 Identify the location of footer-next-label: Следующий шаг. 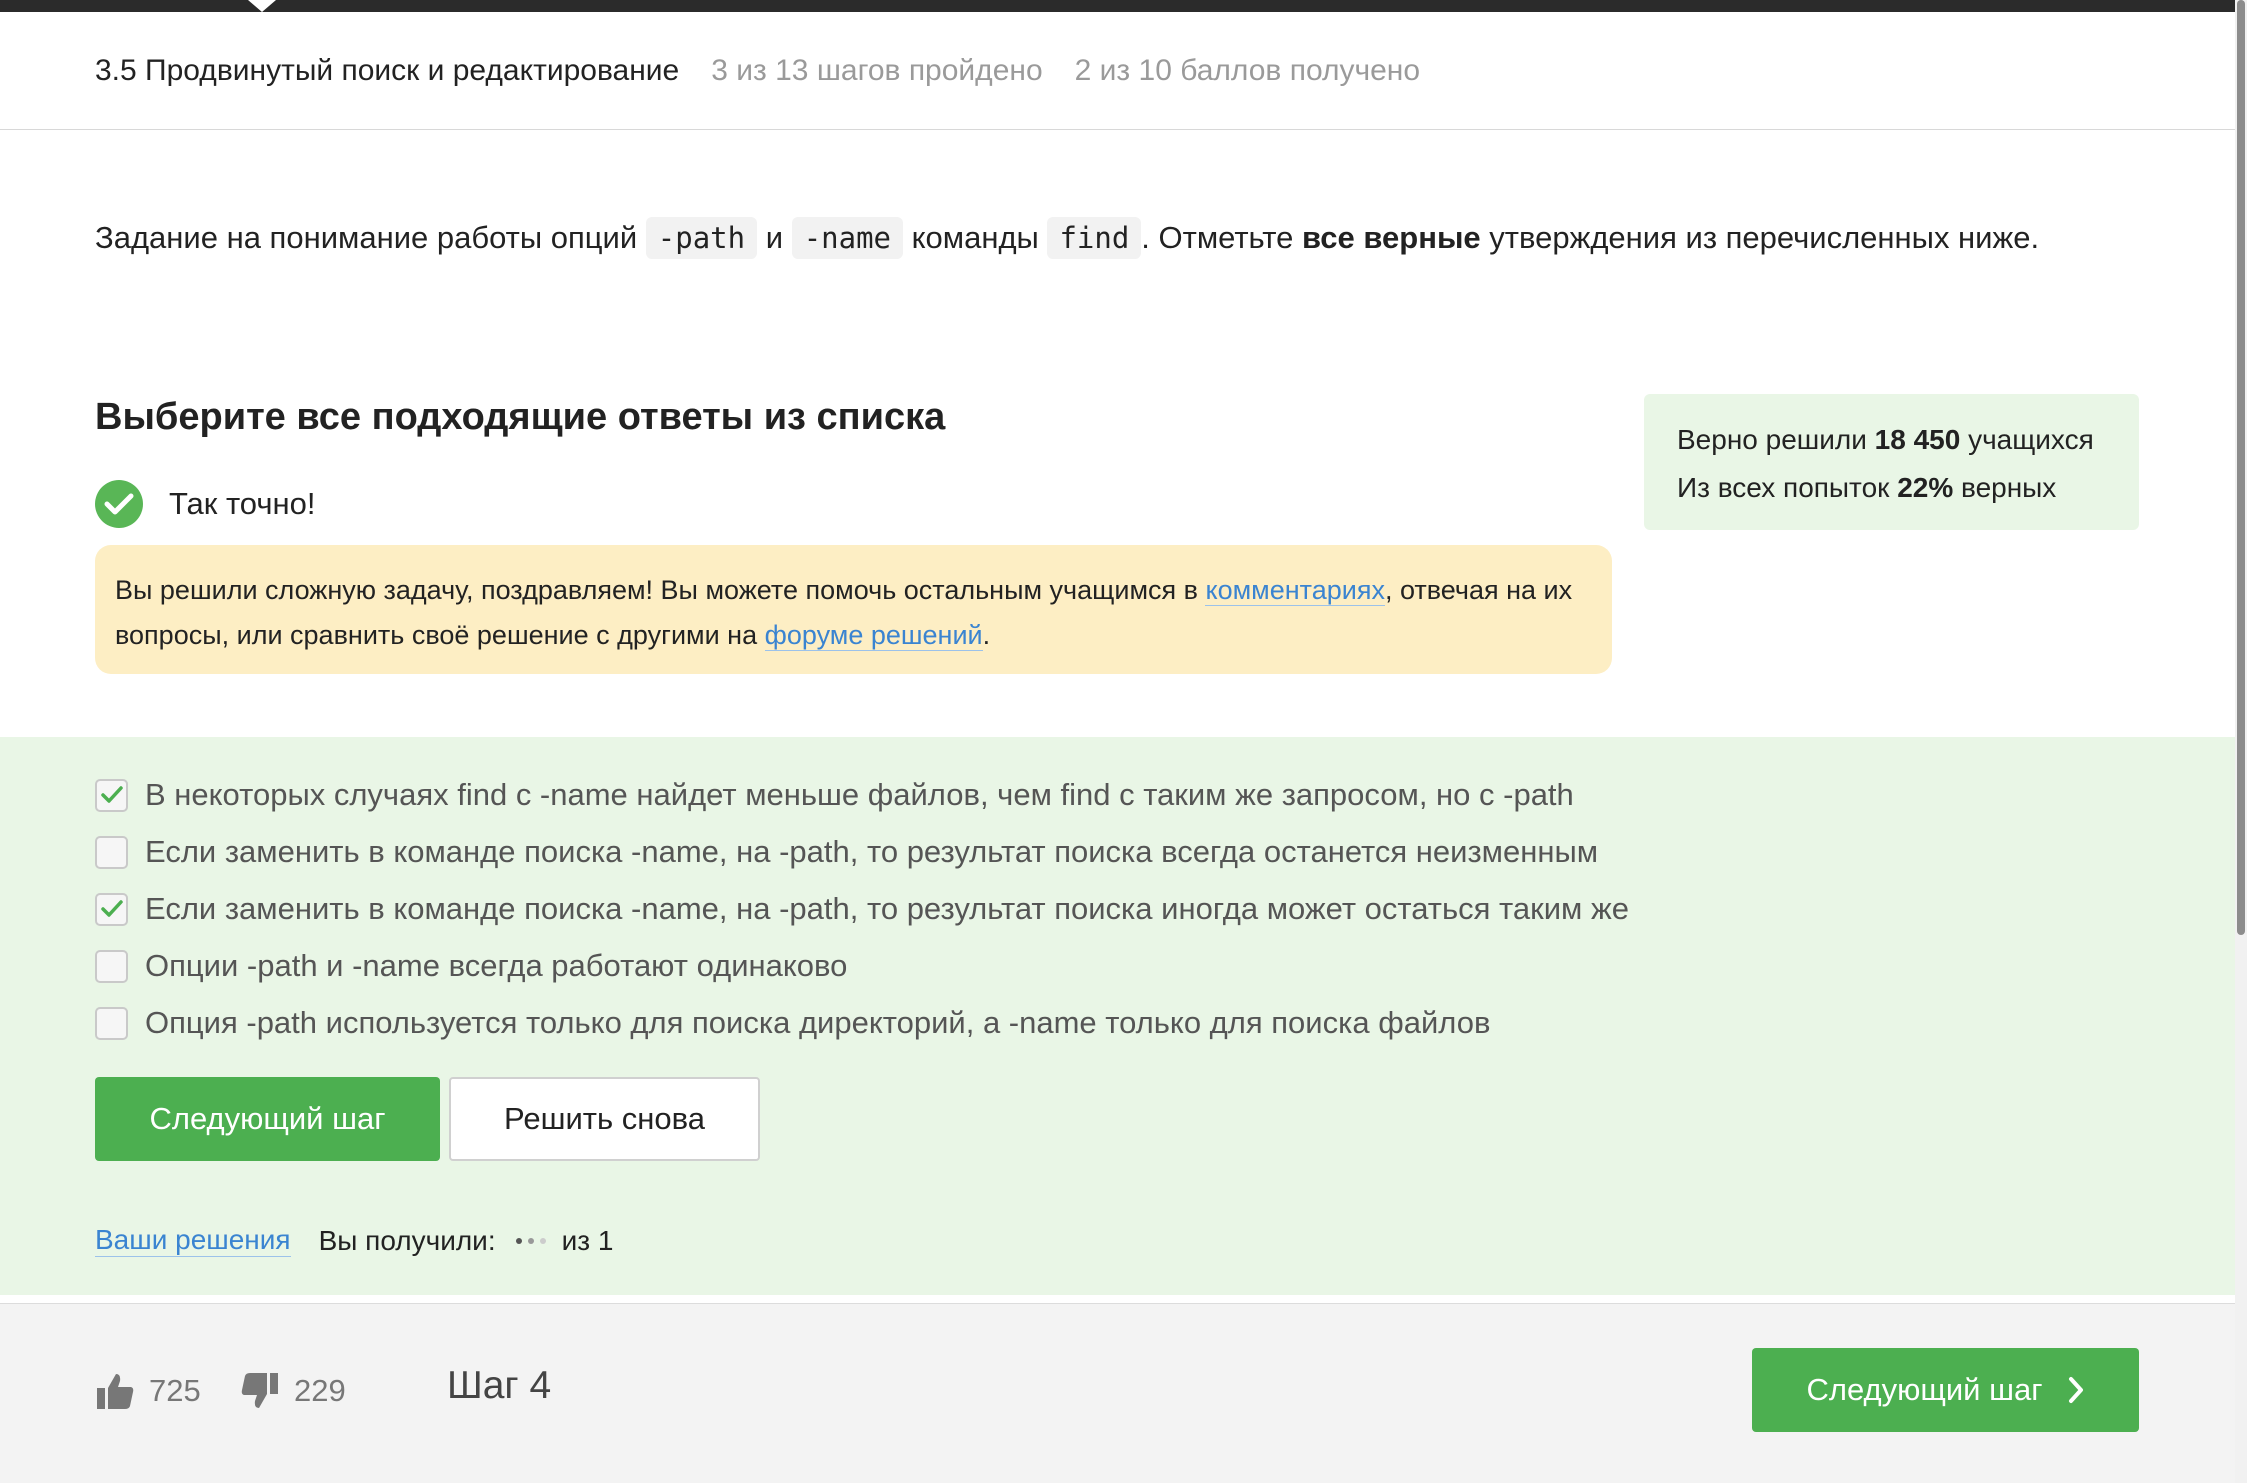
(1924, 1389).